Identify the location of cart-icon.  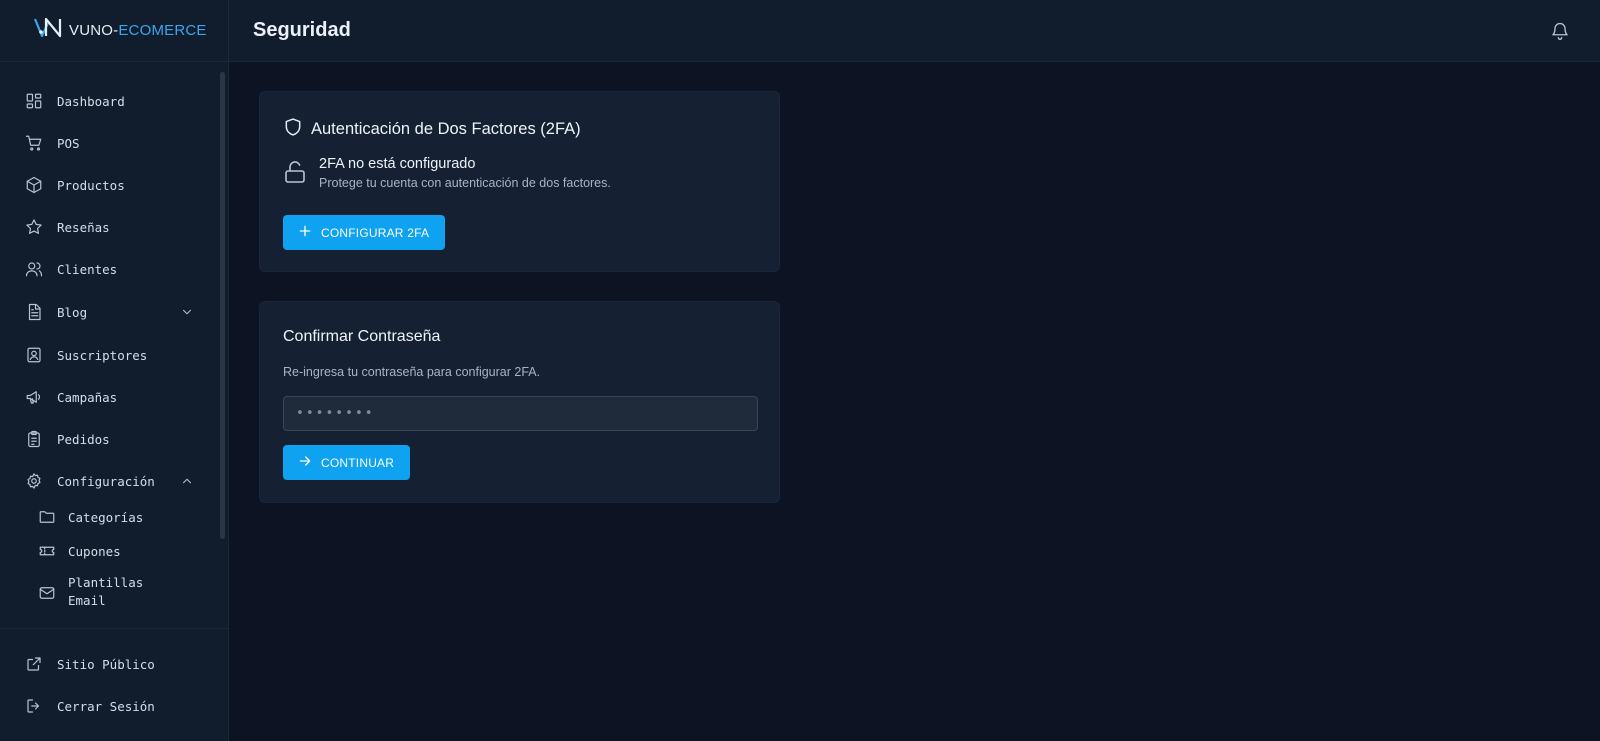
(34, 143).